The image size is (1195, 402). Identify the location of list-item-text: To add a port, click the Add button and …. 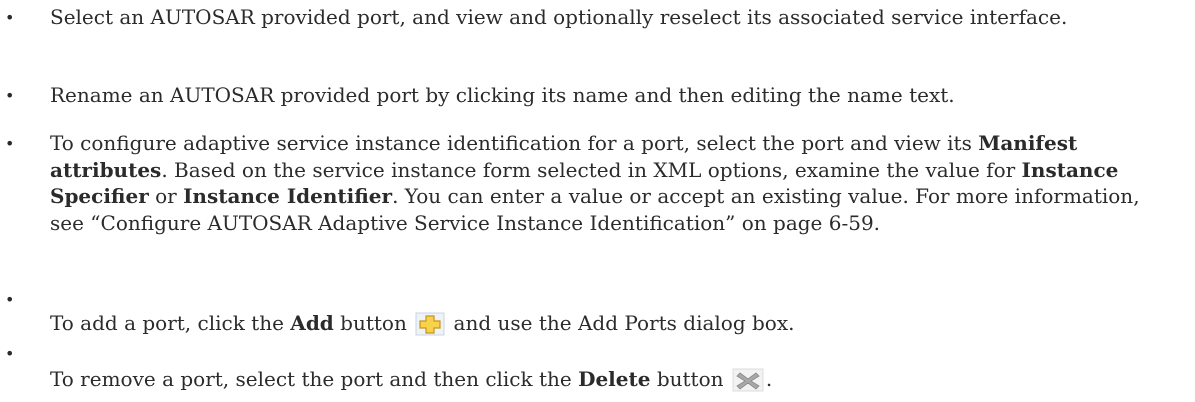
(607, 326).